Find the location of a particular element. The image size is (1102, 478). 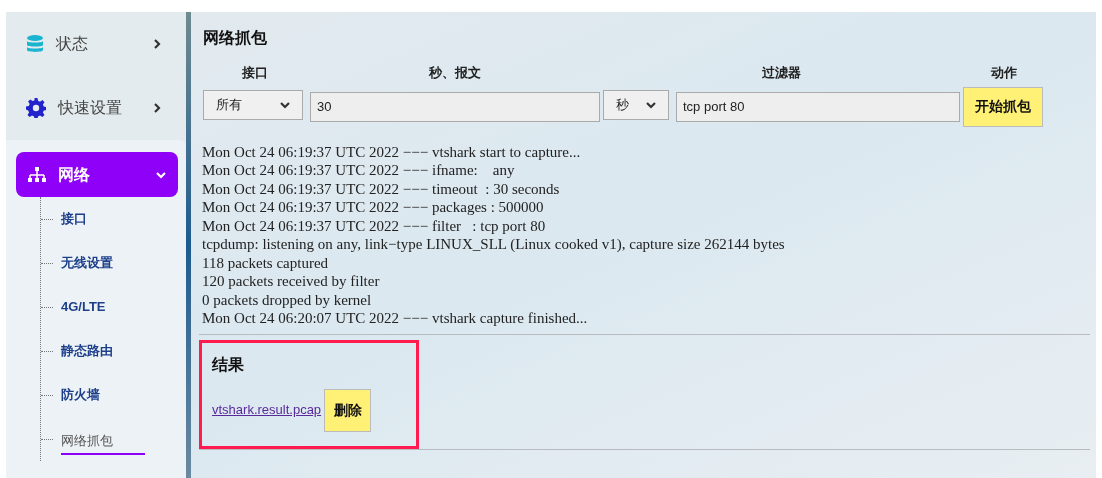

submenu-item: 无线设置 is located at coordinates (87, 263).